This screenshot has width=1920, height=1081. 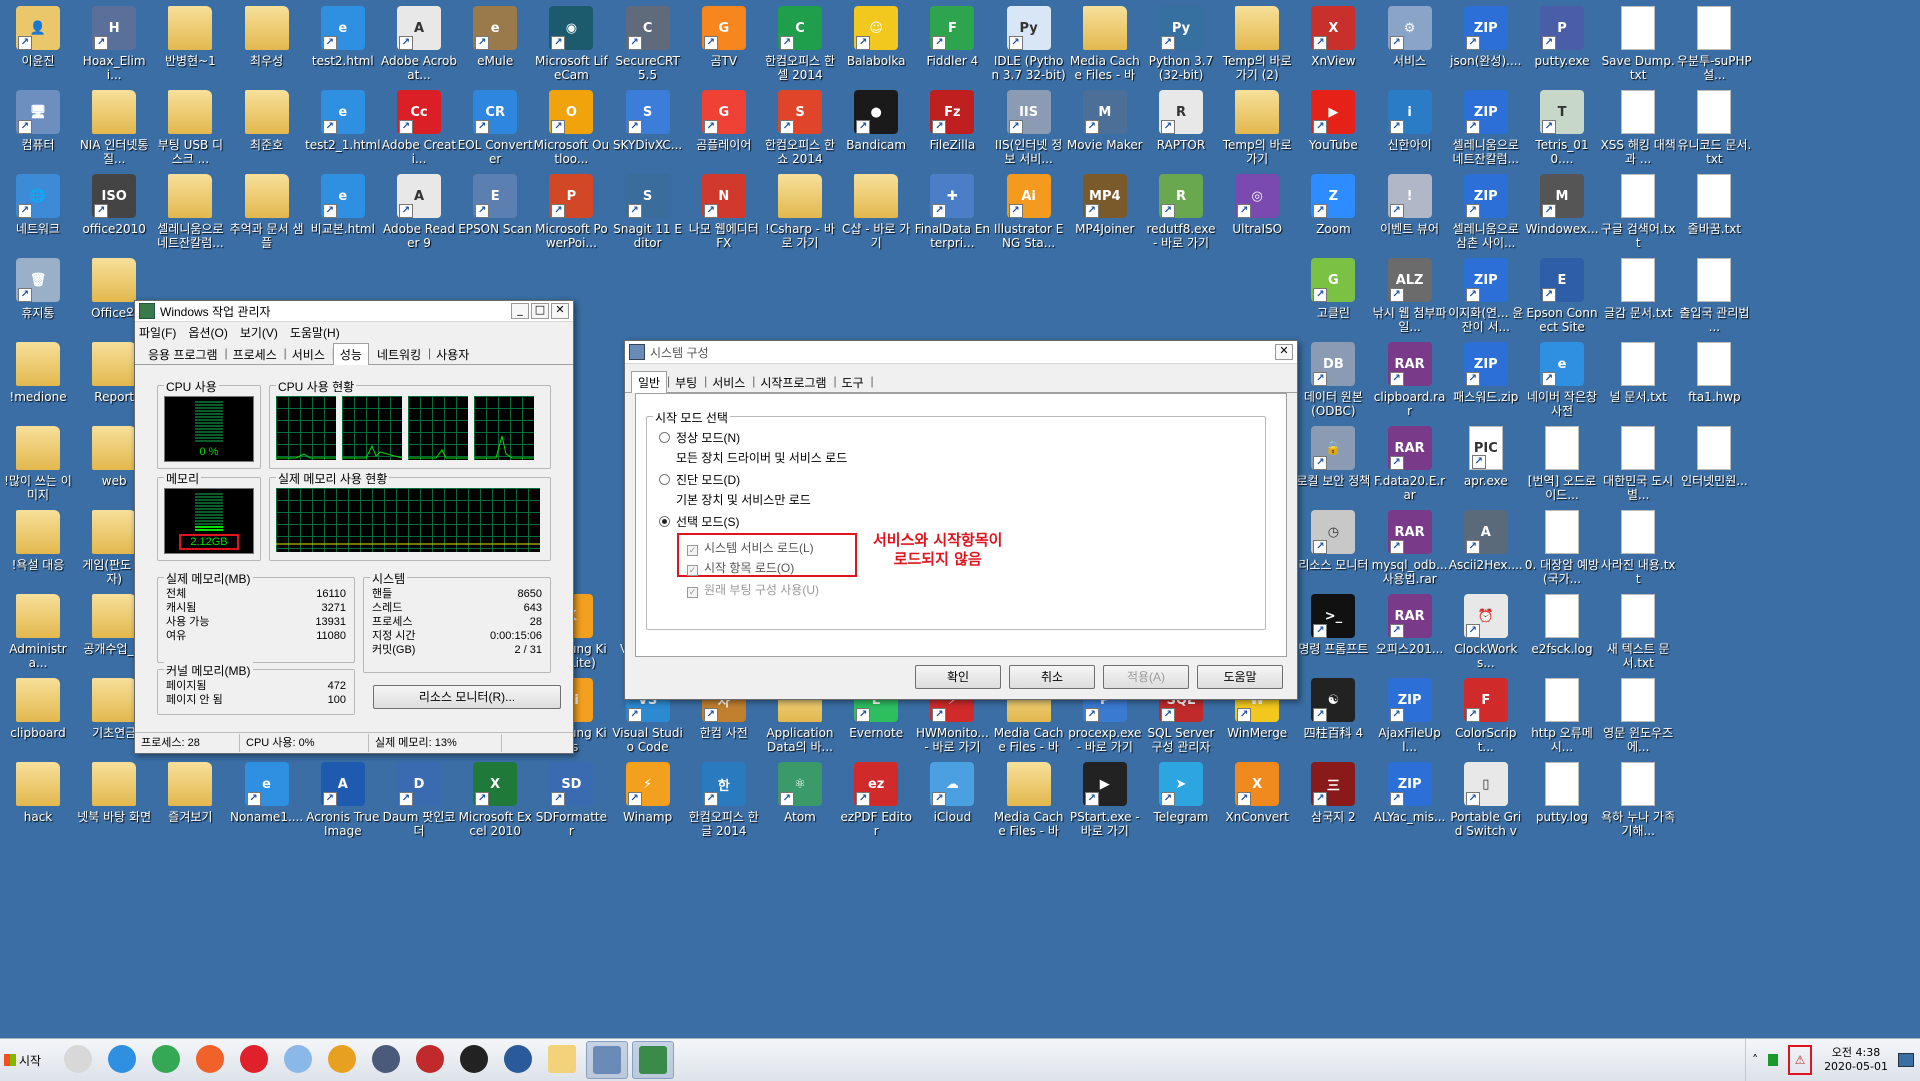 I want to click on desktop-icon: hack, so click(x=38, y=800).